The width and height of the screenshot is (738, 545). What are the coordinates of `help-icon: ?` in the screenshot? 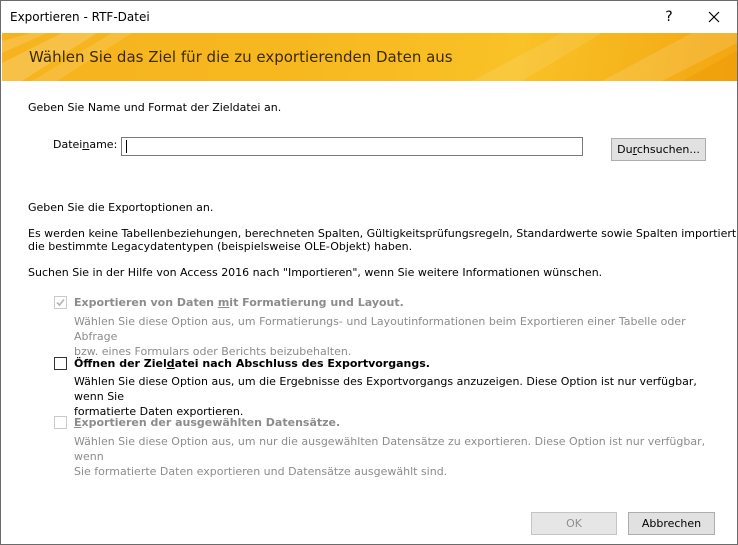 It's located at (669, 17).